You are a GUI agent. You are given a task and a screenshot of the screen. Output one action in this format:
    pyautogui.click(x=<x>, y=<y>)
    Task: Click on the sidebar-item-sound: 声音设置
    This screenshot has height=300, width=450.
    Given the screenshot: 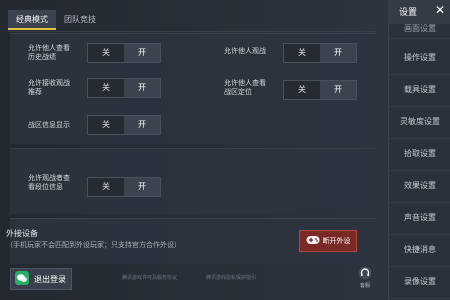 What is the action you would take?
    pyautogui.click(x=419, y=218)
    